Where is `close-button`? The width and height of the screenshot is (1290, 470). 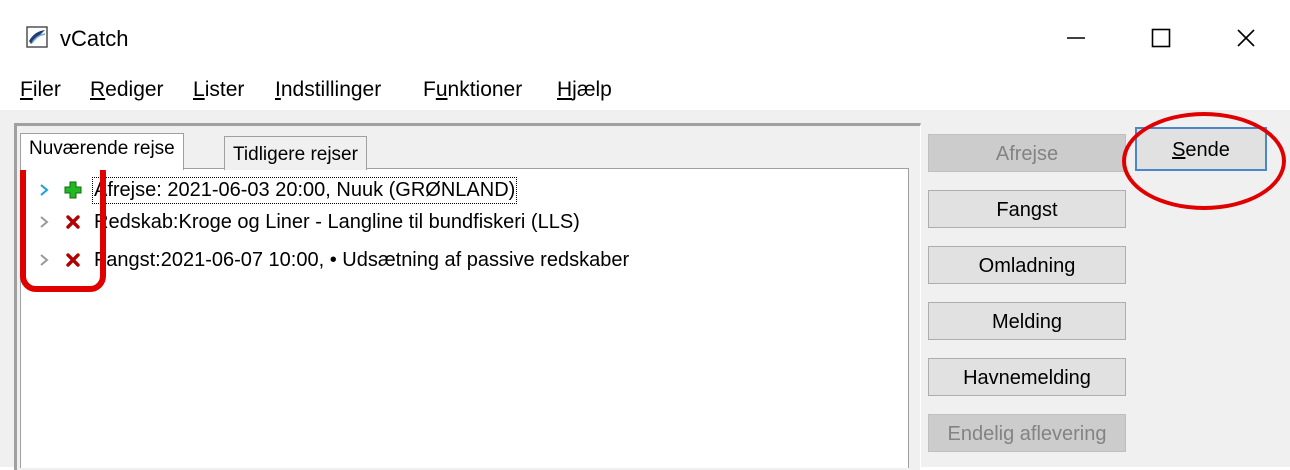 close-button is located at coordinates (1246, 38).